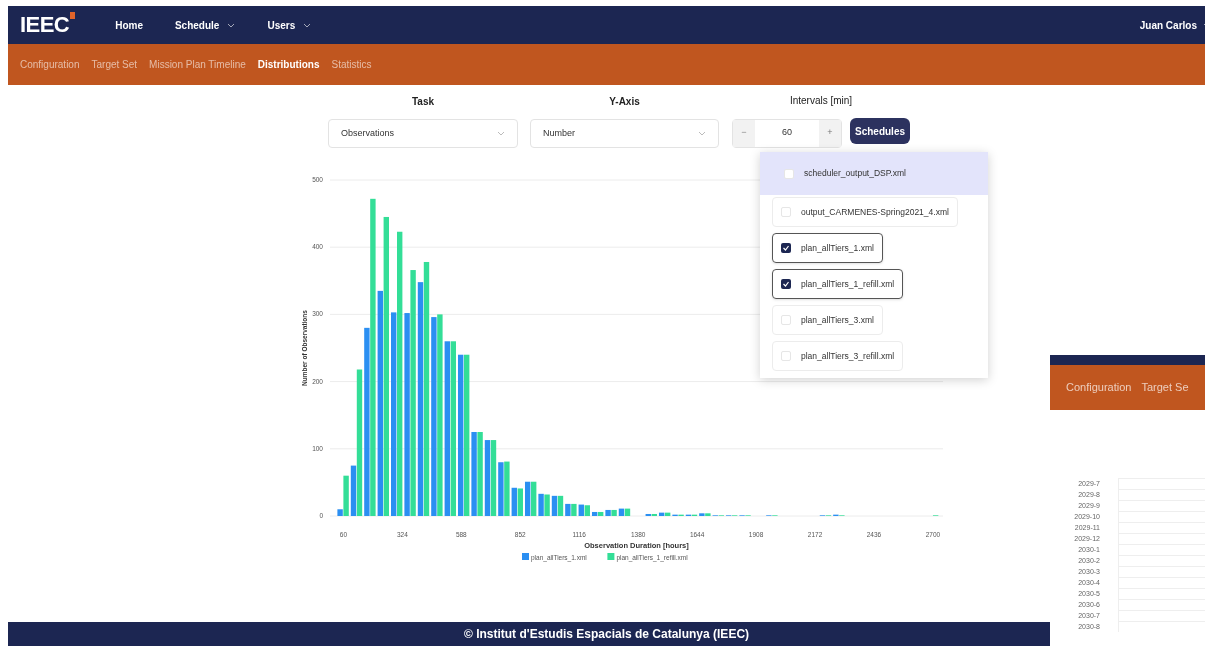 The image size is (1205, 646). Describe the element at coordinates (838, 356) in the screenshot. I see `schedule-option: plan_allTiers_3_refill.xml` at that location.